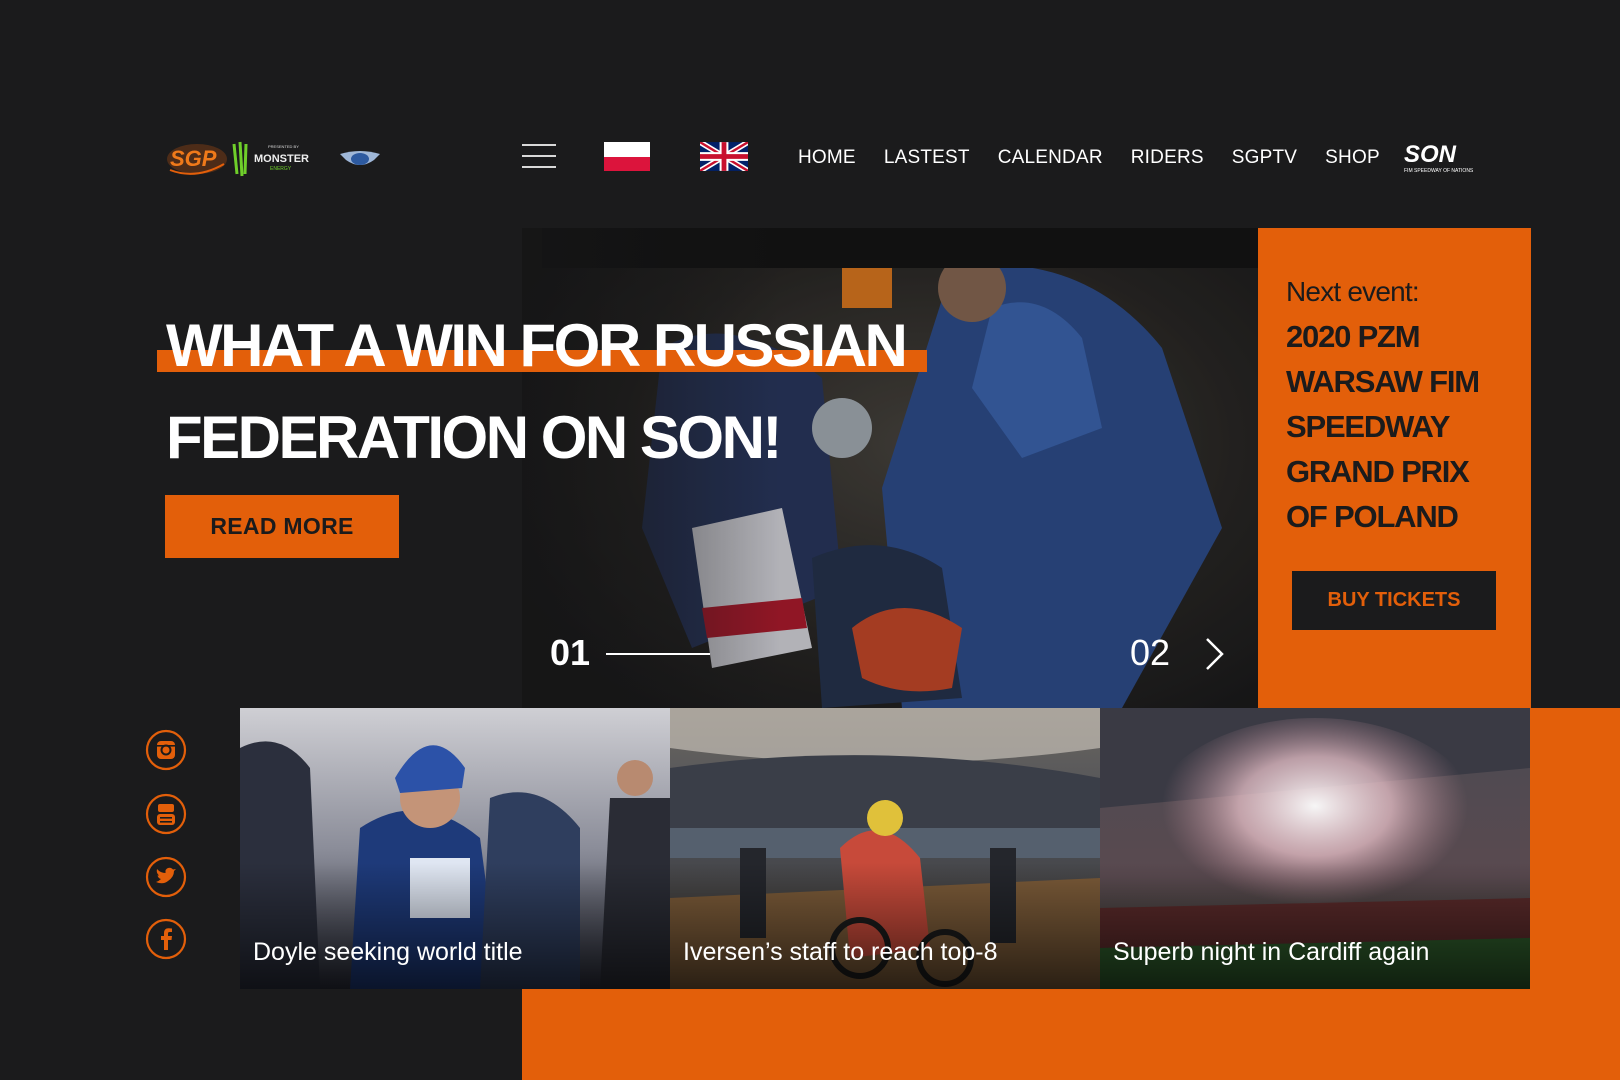  Describe the element at coordinates (724, 156) in the screenshot. I see `uk-flag-icon` at that location.